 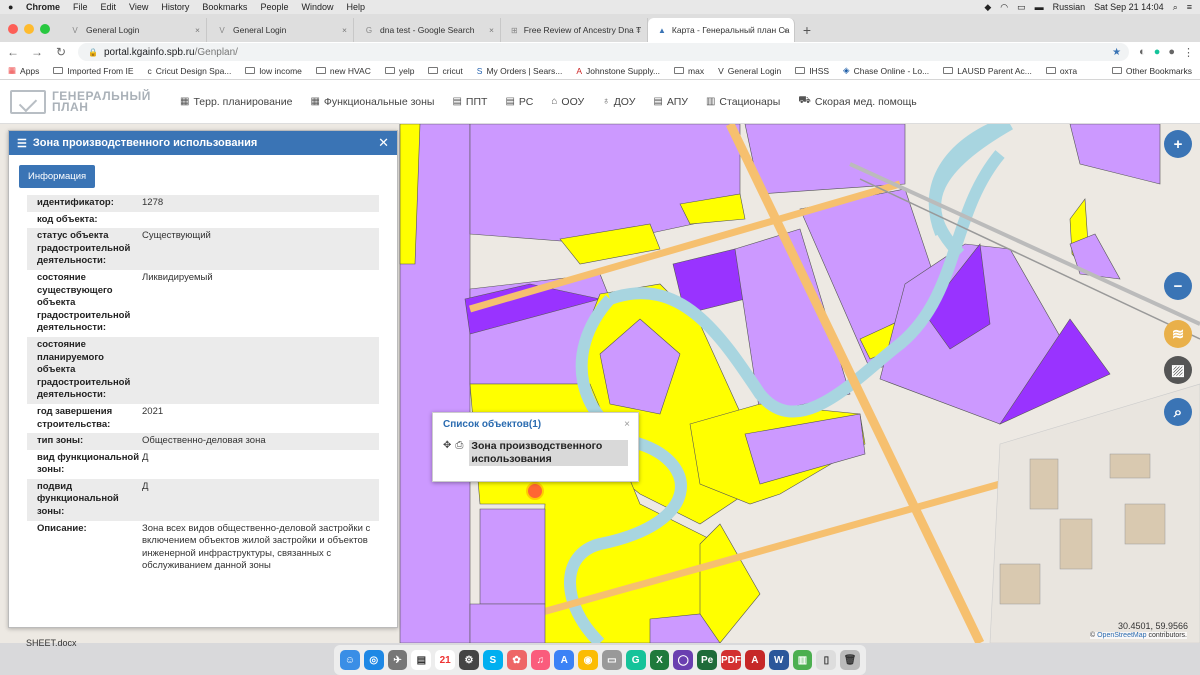 I want to click on url-field: 🔒 portal.kgainfo.spb.ru/Genplan/ ★, so click(x=604, y=52).